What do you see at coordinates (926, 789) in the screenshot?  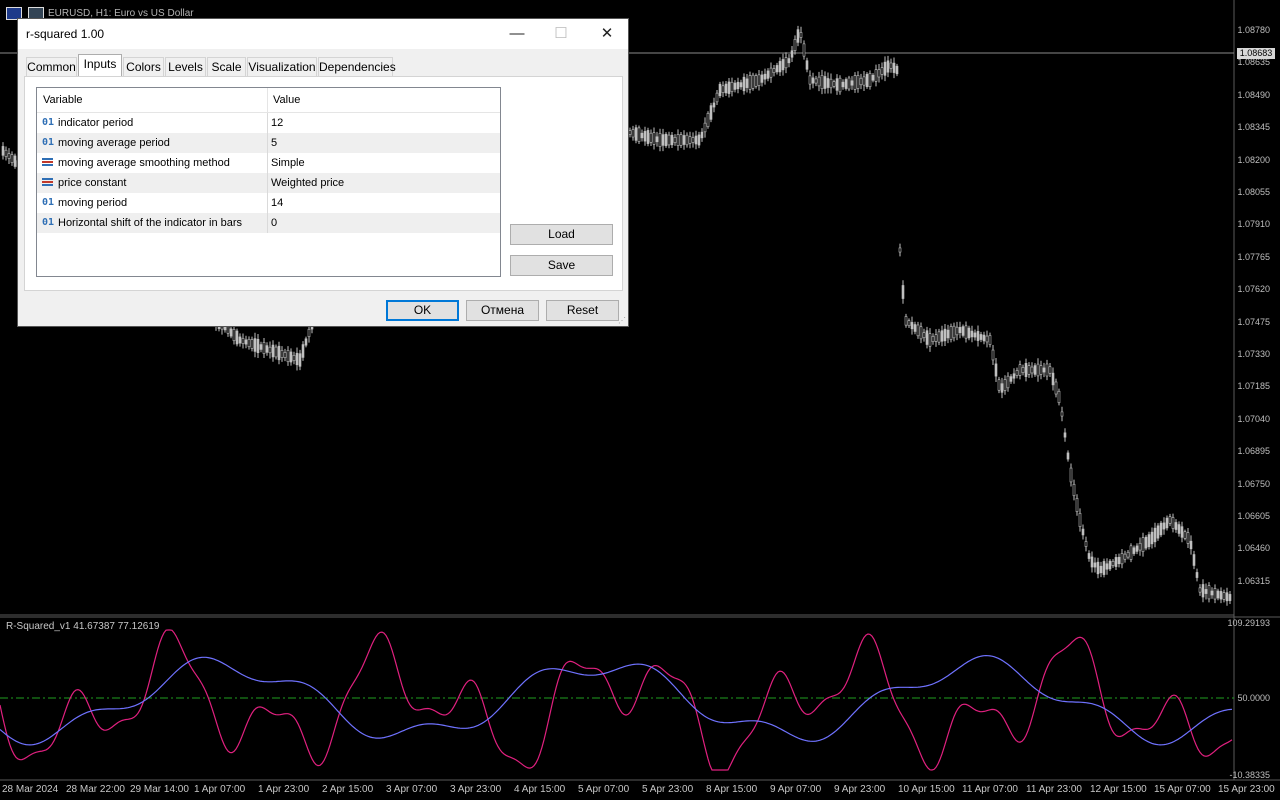 I see `time-axis-label: 10 Apr 15:00` at bounding box center [926, 789].